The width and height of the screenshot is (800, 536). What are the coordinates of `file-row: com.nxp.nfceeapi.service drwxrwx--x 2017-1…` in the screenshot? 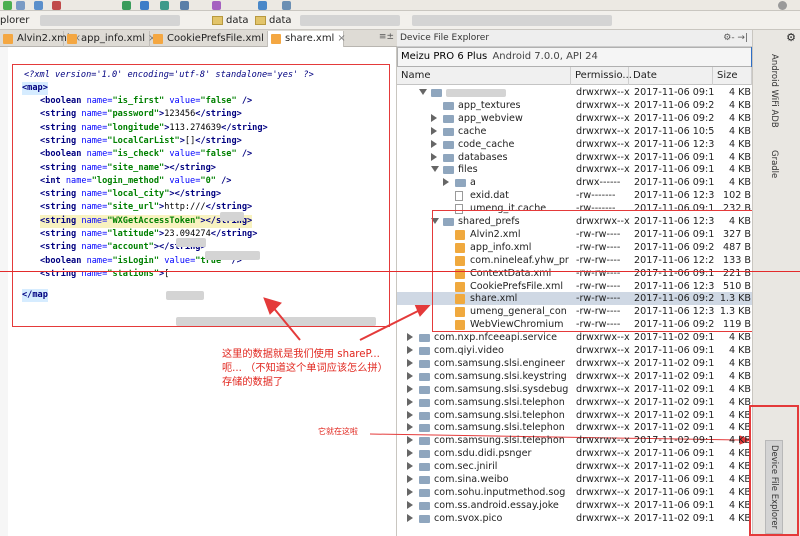 It's located at (574, 337).